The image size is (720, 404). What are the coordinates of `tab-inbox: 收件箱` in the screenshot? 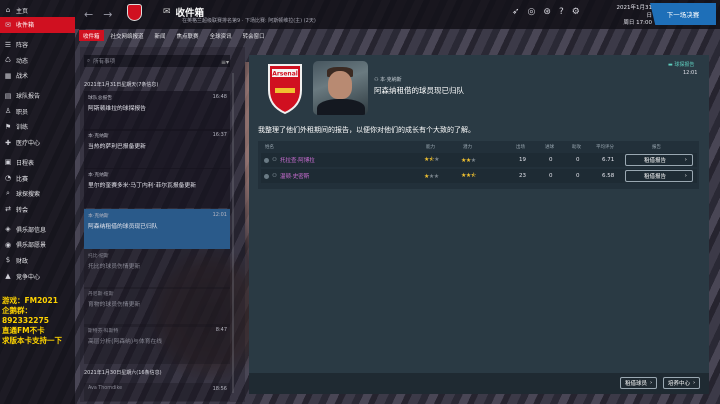 It's located at (91, 35).